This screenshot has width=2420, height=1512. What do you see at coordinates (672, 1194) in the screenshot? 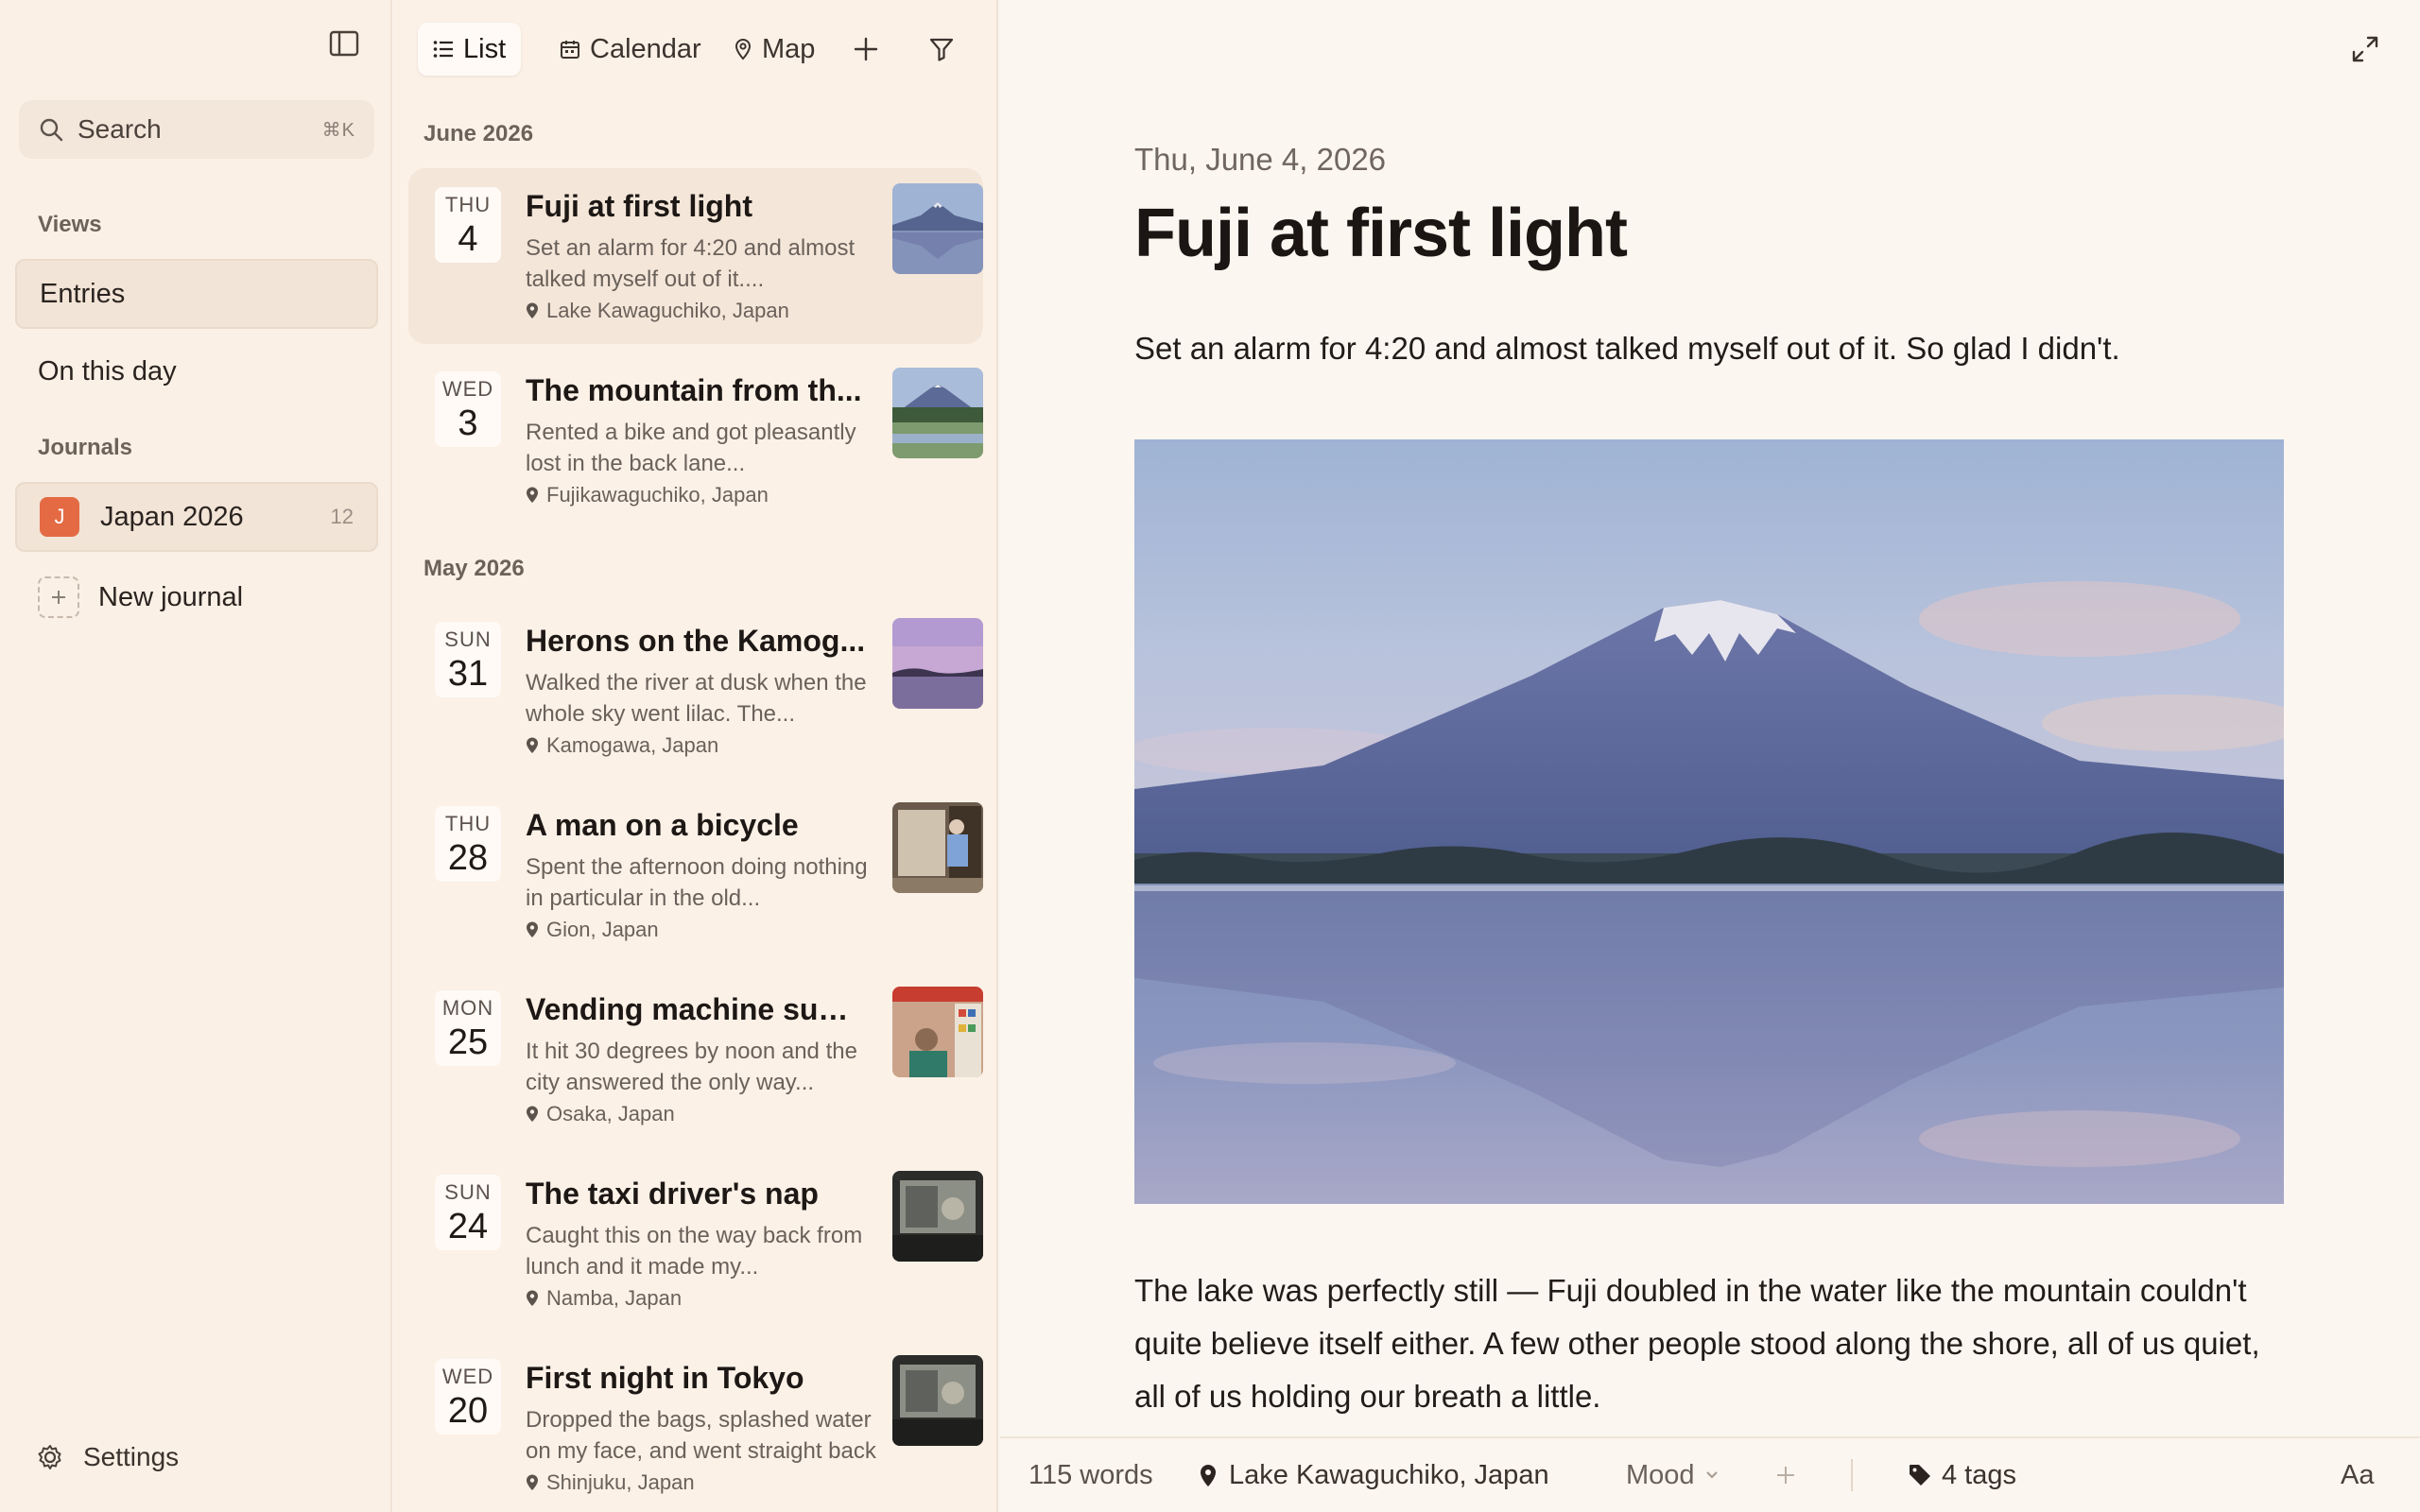
I see `entry-title: The taxi driver's nap` at bounding box center [672, 1194].